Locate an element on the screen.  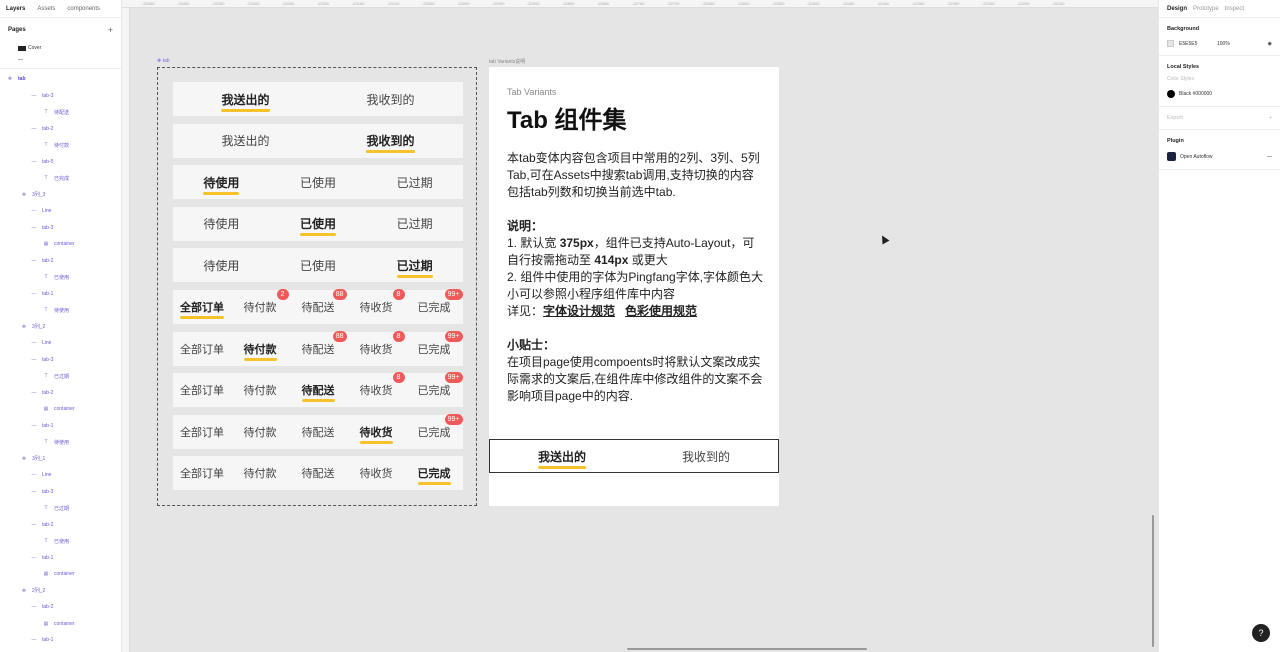
tab-variant-row: 全部订单 待付款 待配送 88 待收货 8 已完成 99+ is located at coordinates (318, 348).